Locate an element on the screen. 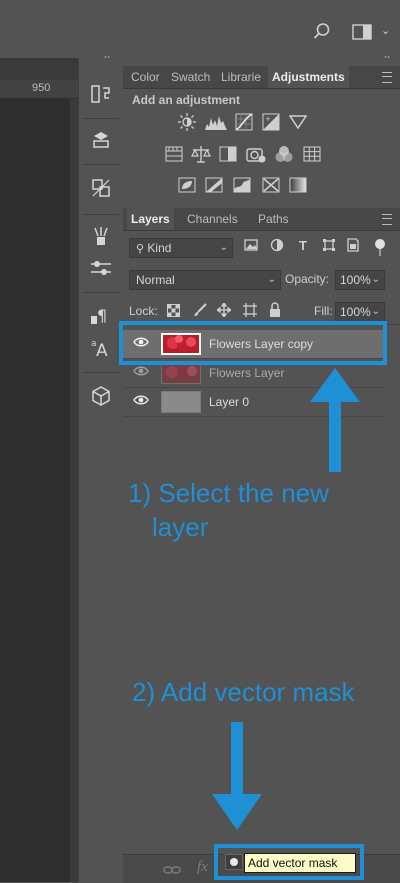  collapsed-panel-strip: ¶ Aa is located at coordinates (101, 470).